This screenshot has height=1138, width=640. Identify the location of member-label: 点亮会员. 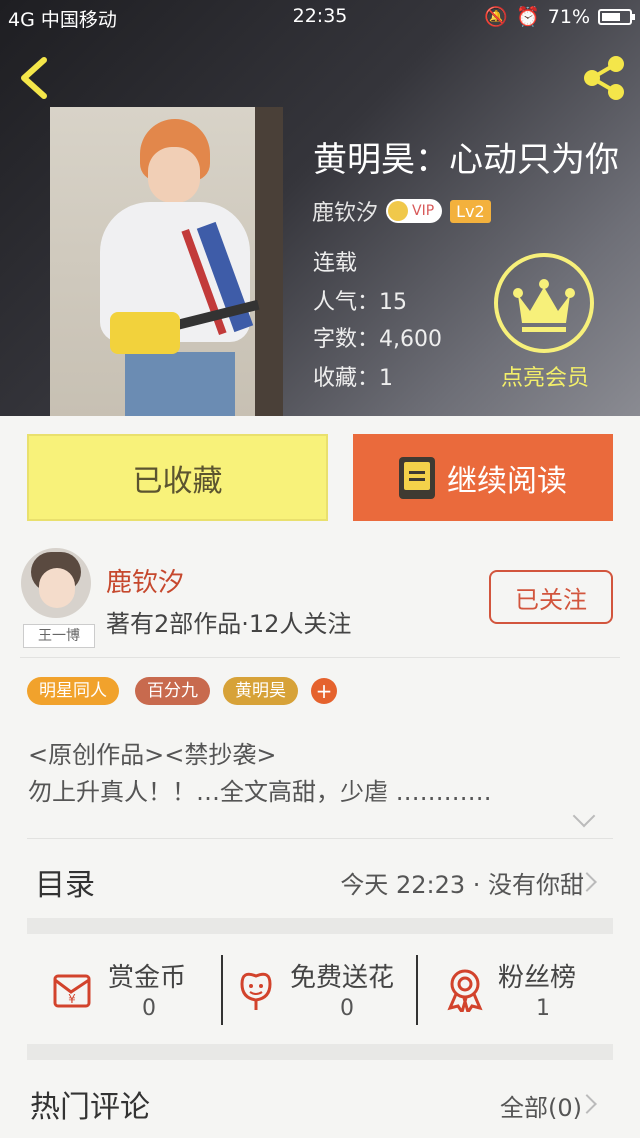
(545, 376).